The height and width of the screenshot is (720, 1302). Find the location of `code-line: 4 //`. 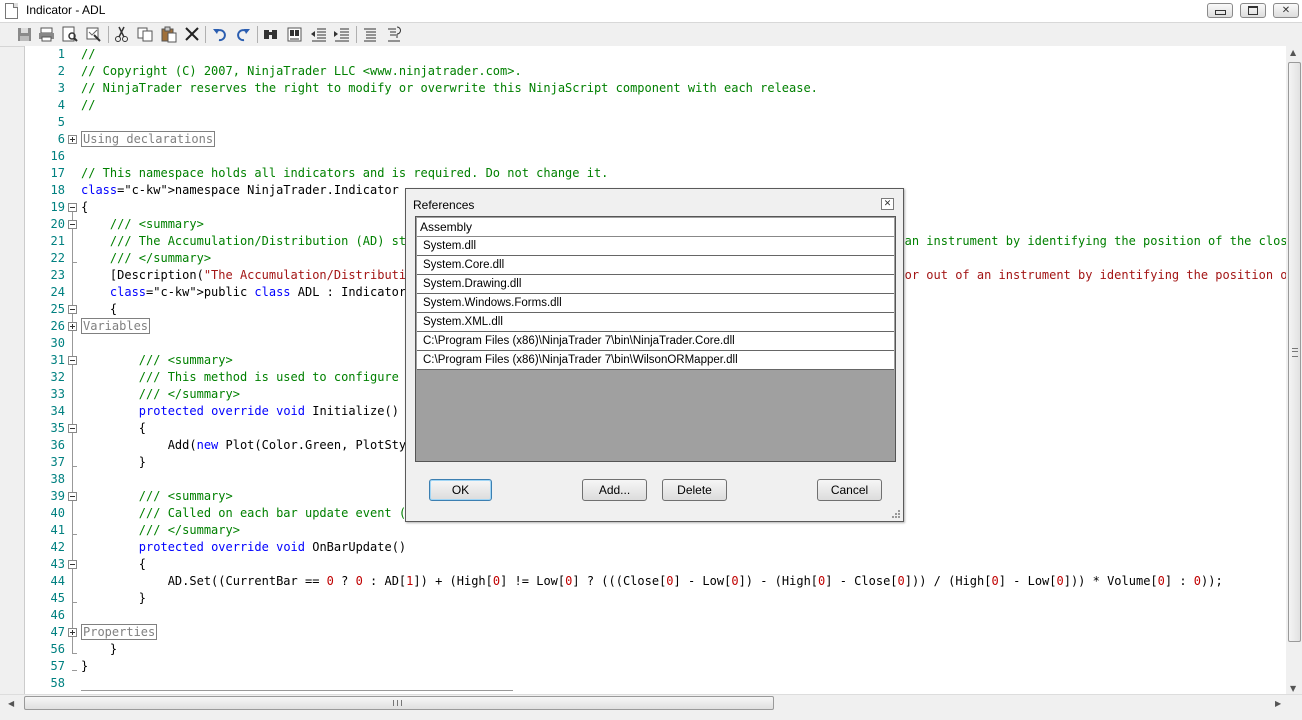

code-line: 4 // is located at coordinates (656, 105).